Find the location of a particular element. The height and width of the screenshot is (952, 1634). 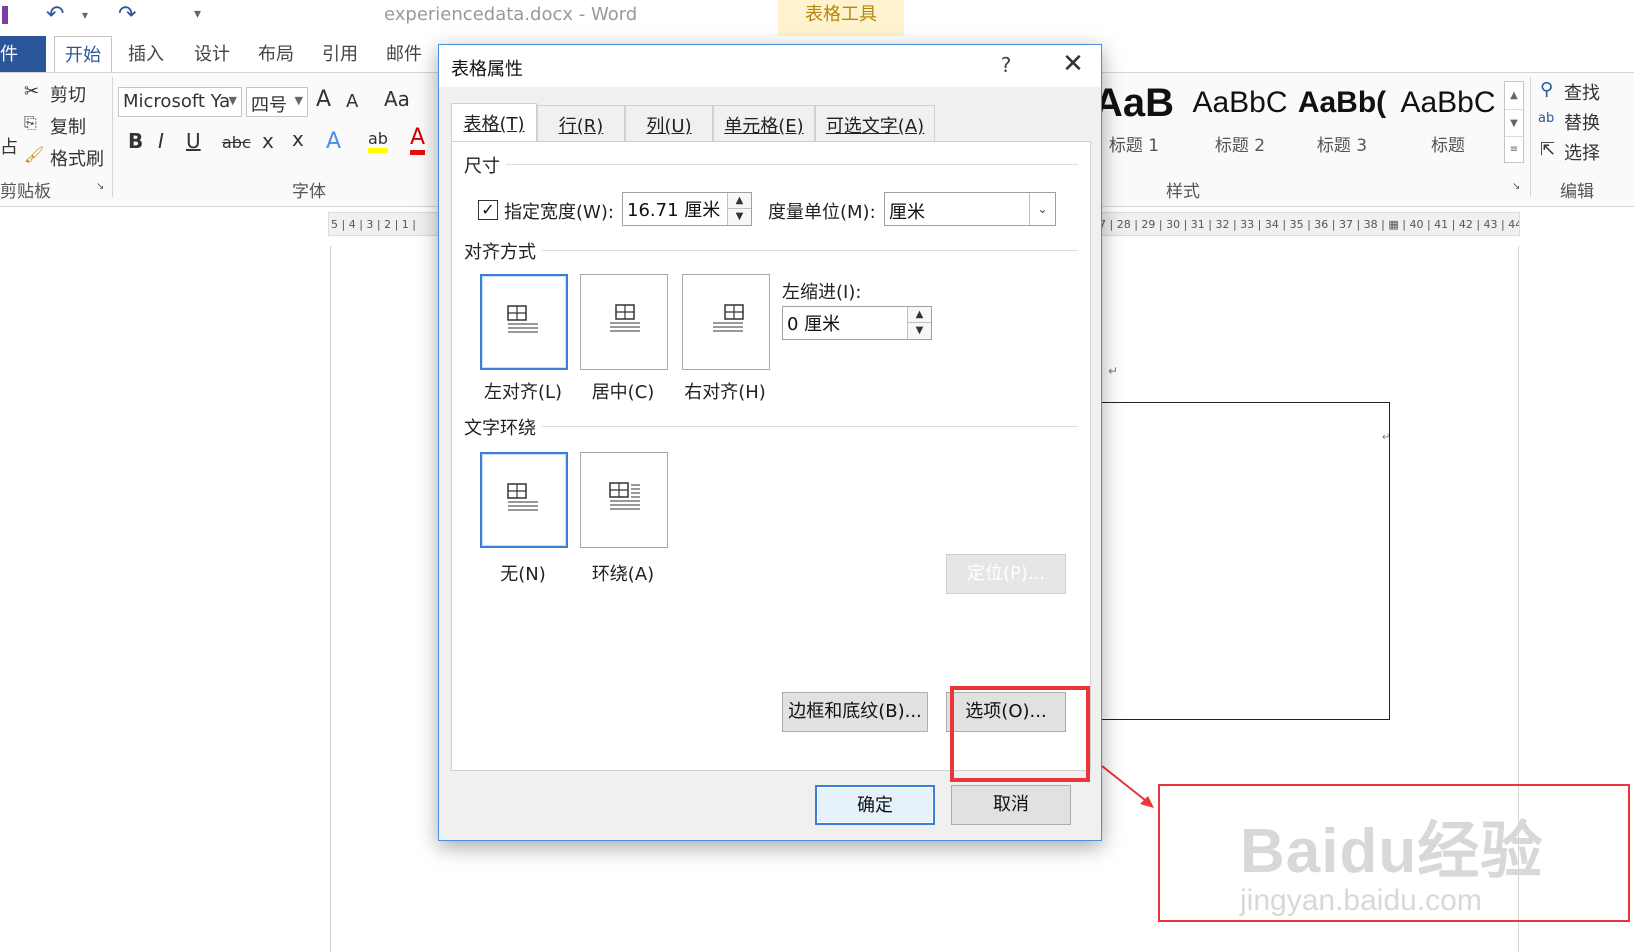

dialog-title-bar: 表格属性 ? ✕ is located at coordinates (770, 66).